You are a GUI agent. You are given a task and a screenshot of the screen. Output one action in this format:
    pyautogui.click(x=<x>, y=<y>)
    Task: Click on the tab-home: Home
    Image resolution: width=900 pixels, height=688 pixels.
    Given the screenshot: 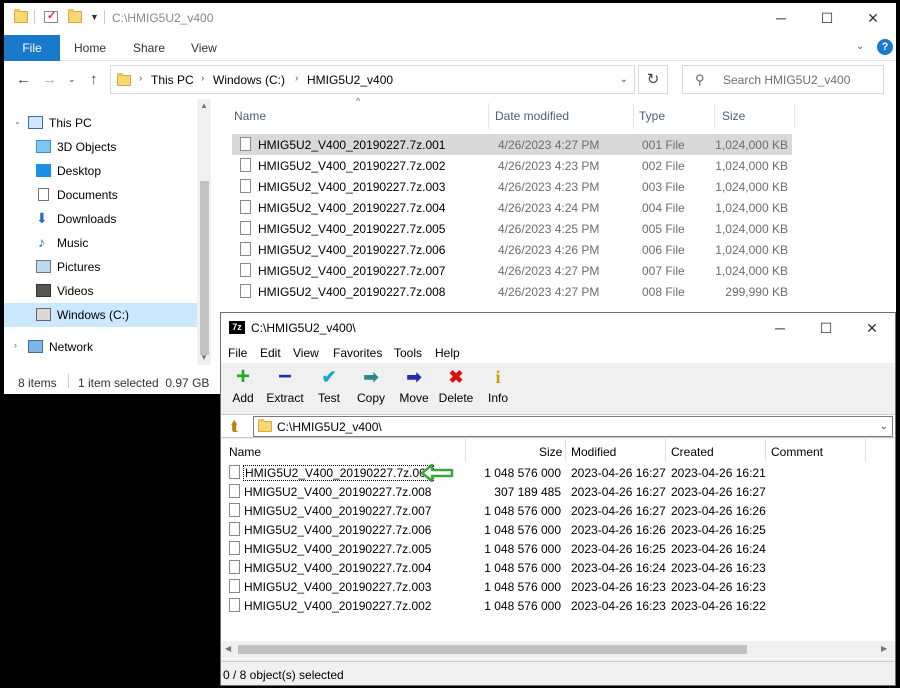 What is the action you would take?
    pyautogui.click(x=90, y=48)
    